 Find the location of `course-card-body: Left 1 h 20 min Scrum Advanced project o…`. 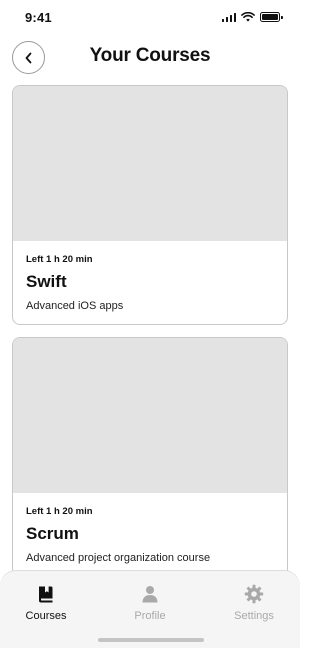

course-card-body: Left 1 h 20 min Scrum Advanced project o… is located at coordinates (150, 533).